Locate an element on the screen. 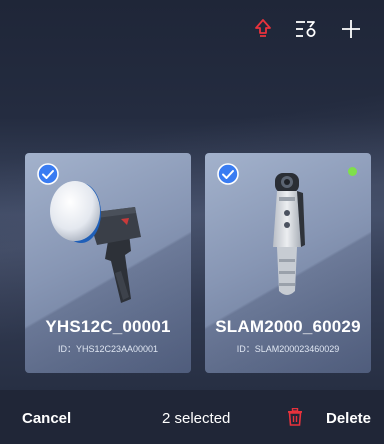  device-id: ID：SLAM200023460029 is located at coordinates (288, 349).